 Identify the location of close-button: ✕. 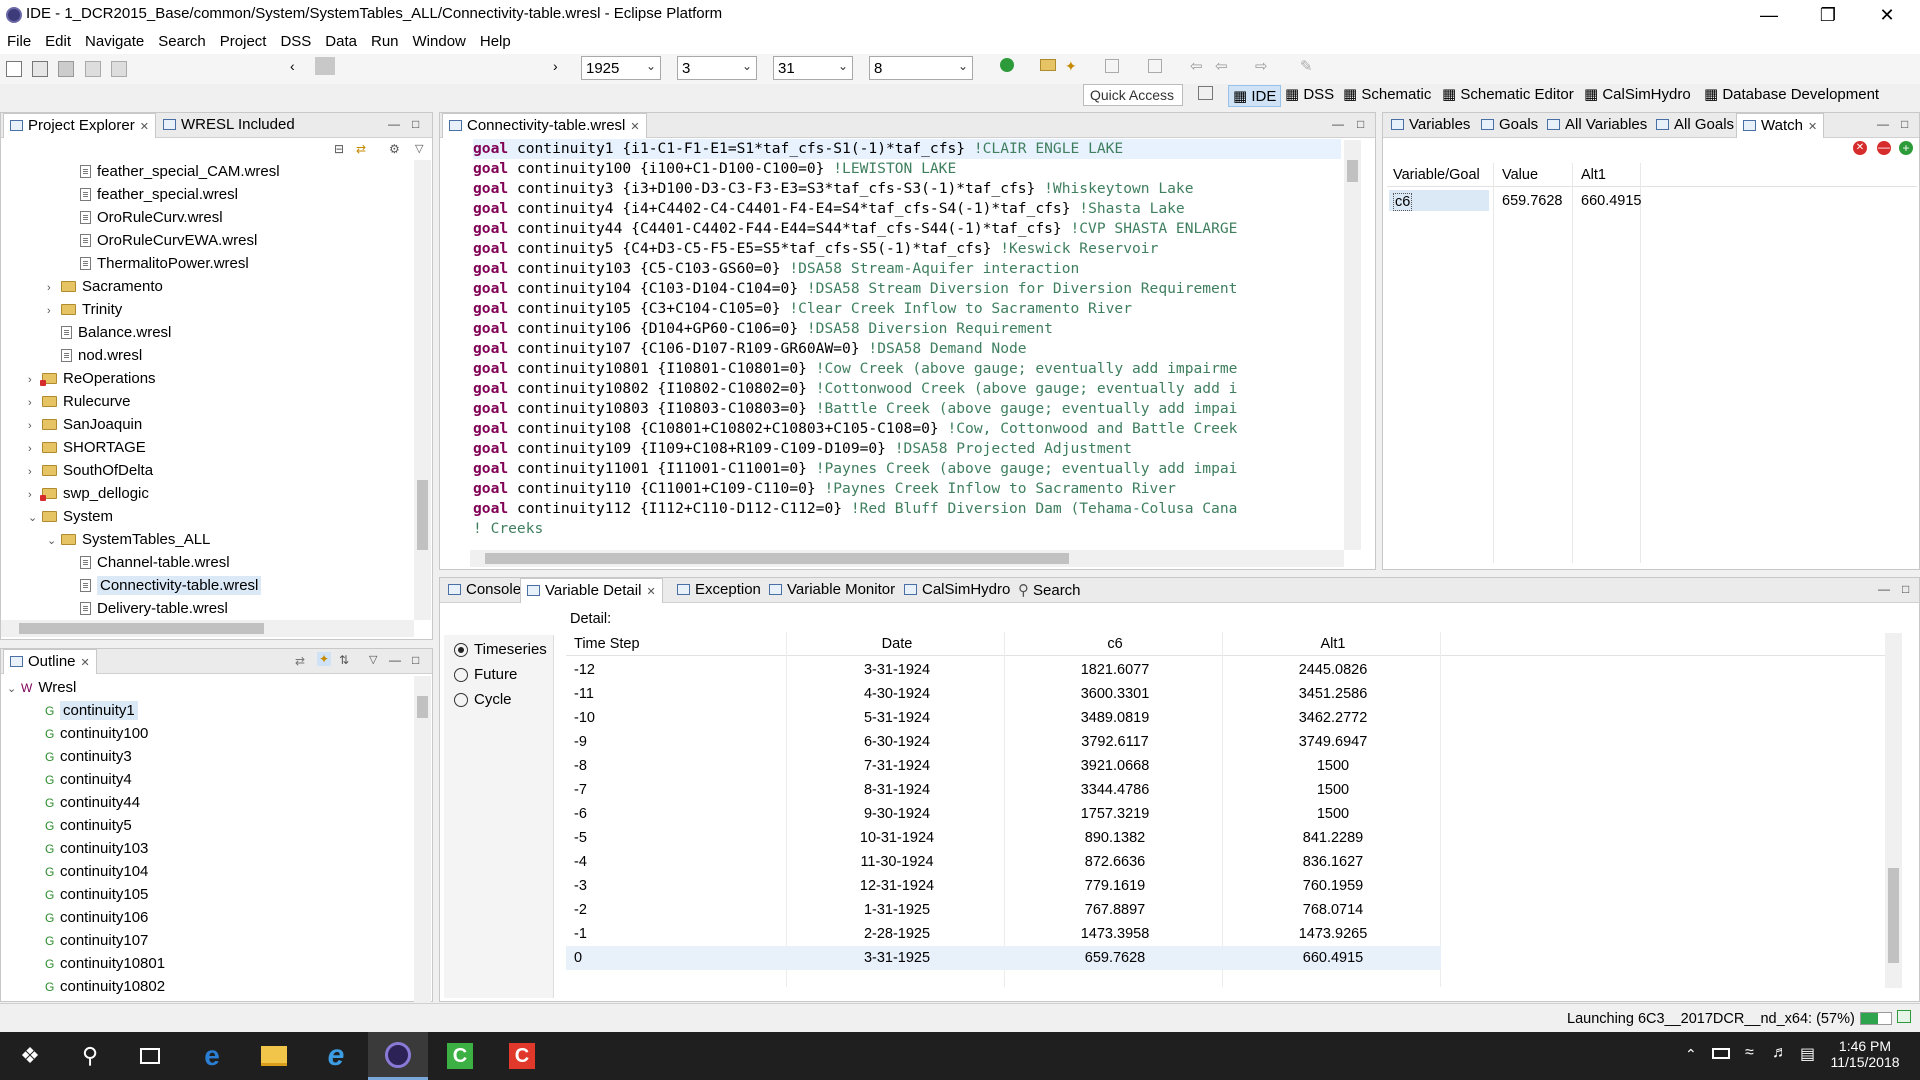
(1887, 15).